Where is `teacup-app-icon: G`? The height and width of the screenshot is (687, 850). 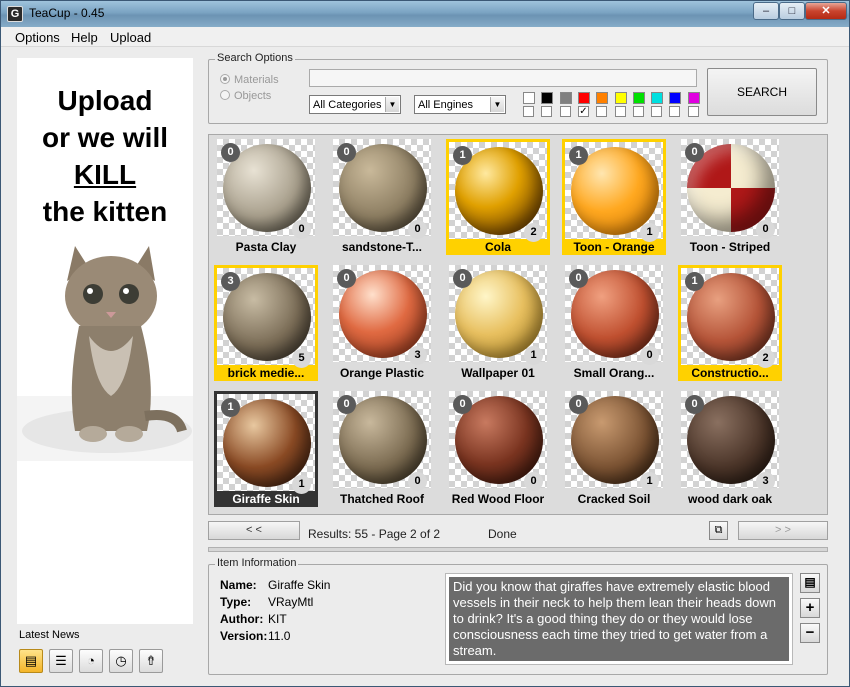 teacup-app-icon: G is located at coordinates (15, 14).